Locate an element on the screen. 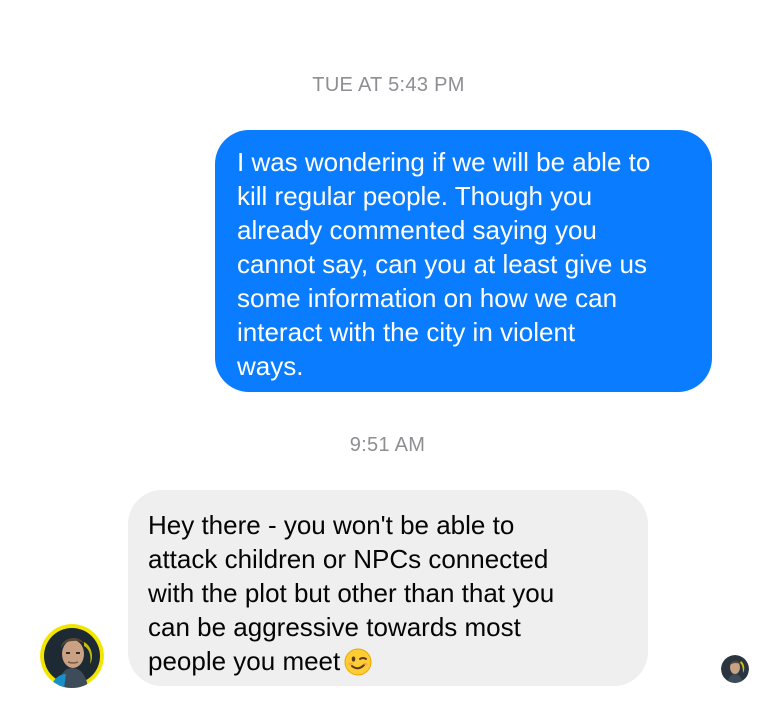 The height and width of the screenshot is (708, 773). read-receipt-image is located at coordinates (735, 669).